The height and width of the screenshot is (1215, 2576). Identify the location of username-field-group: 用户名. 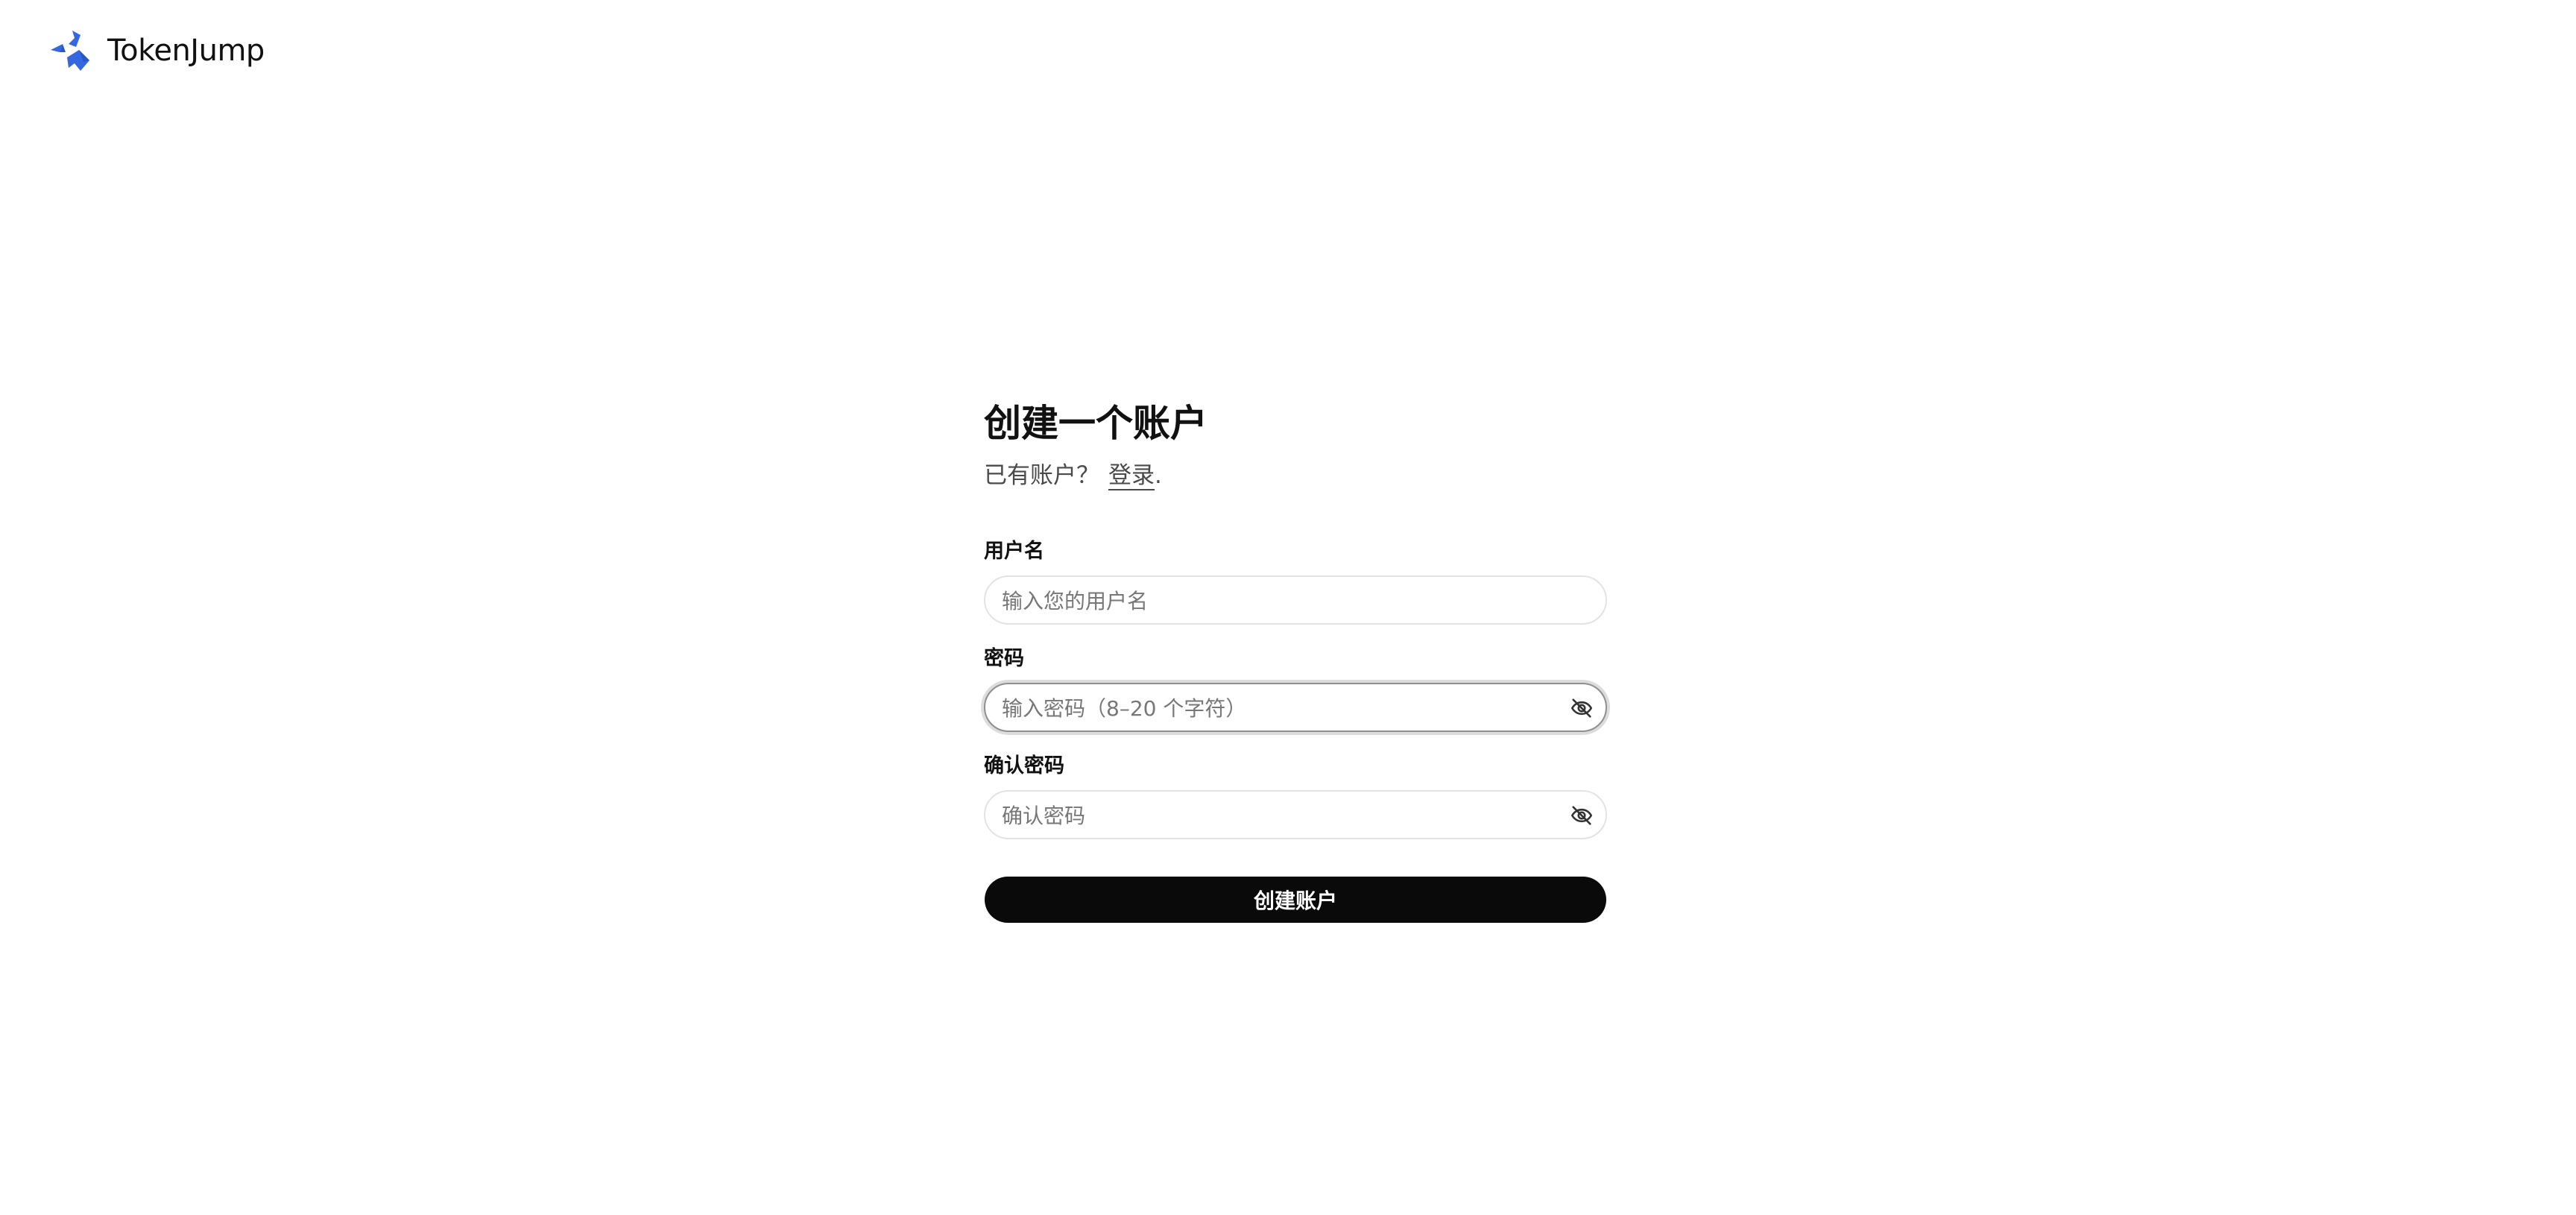
(1295, 582).